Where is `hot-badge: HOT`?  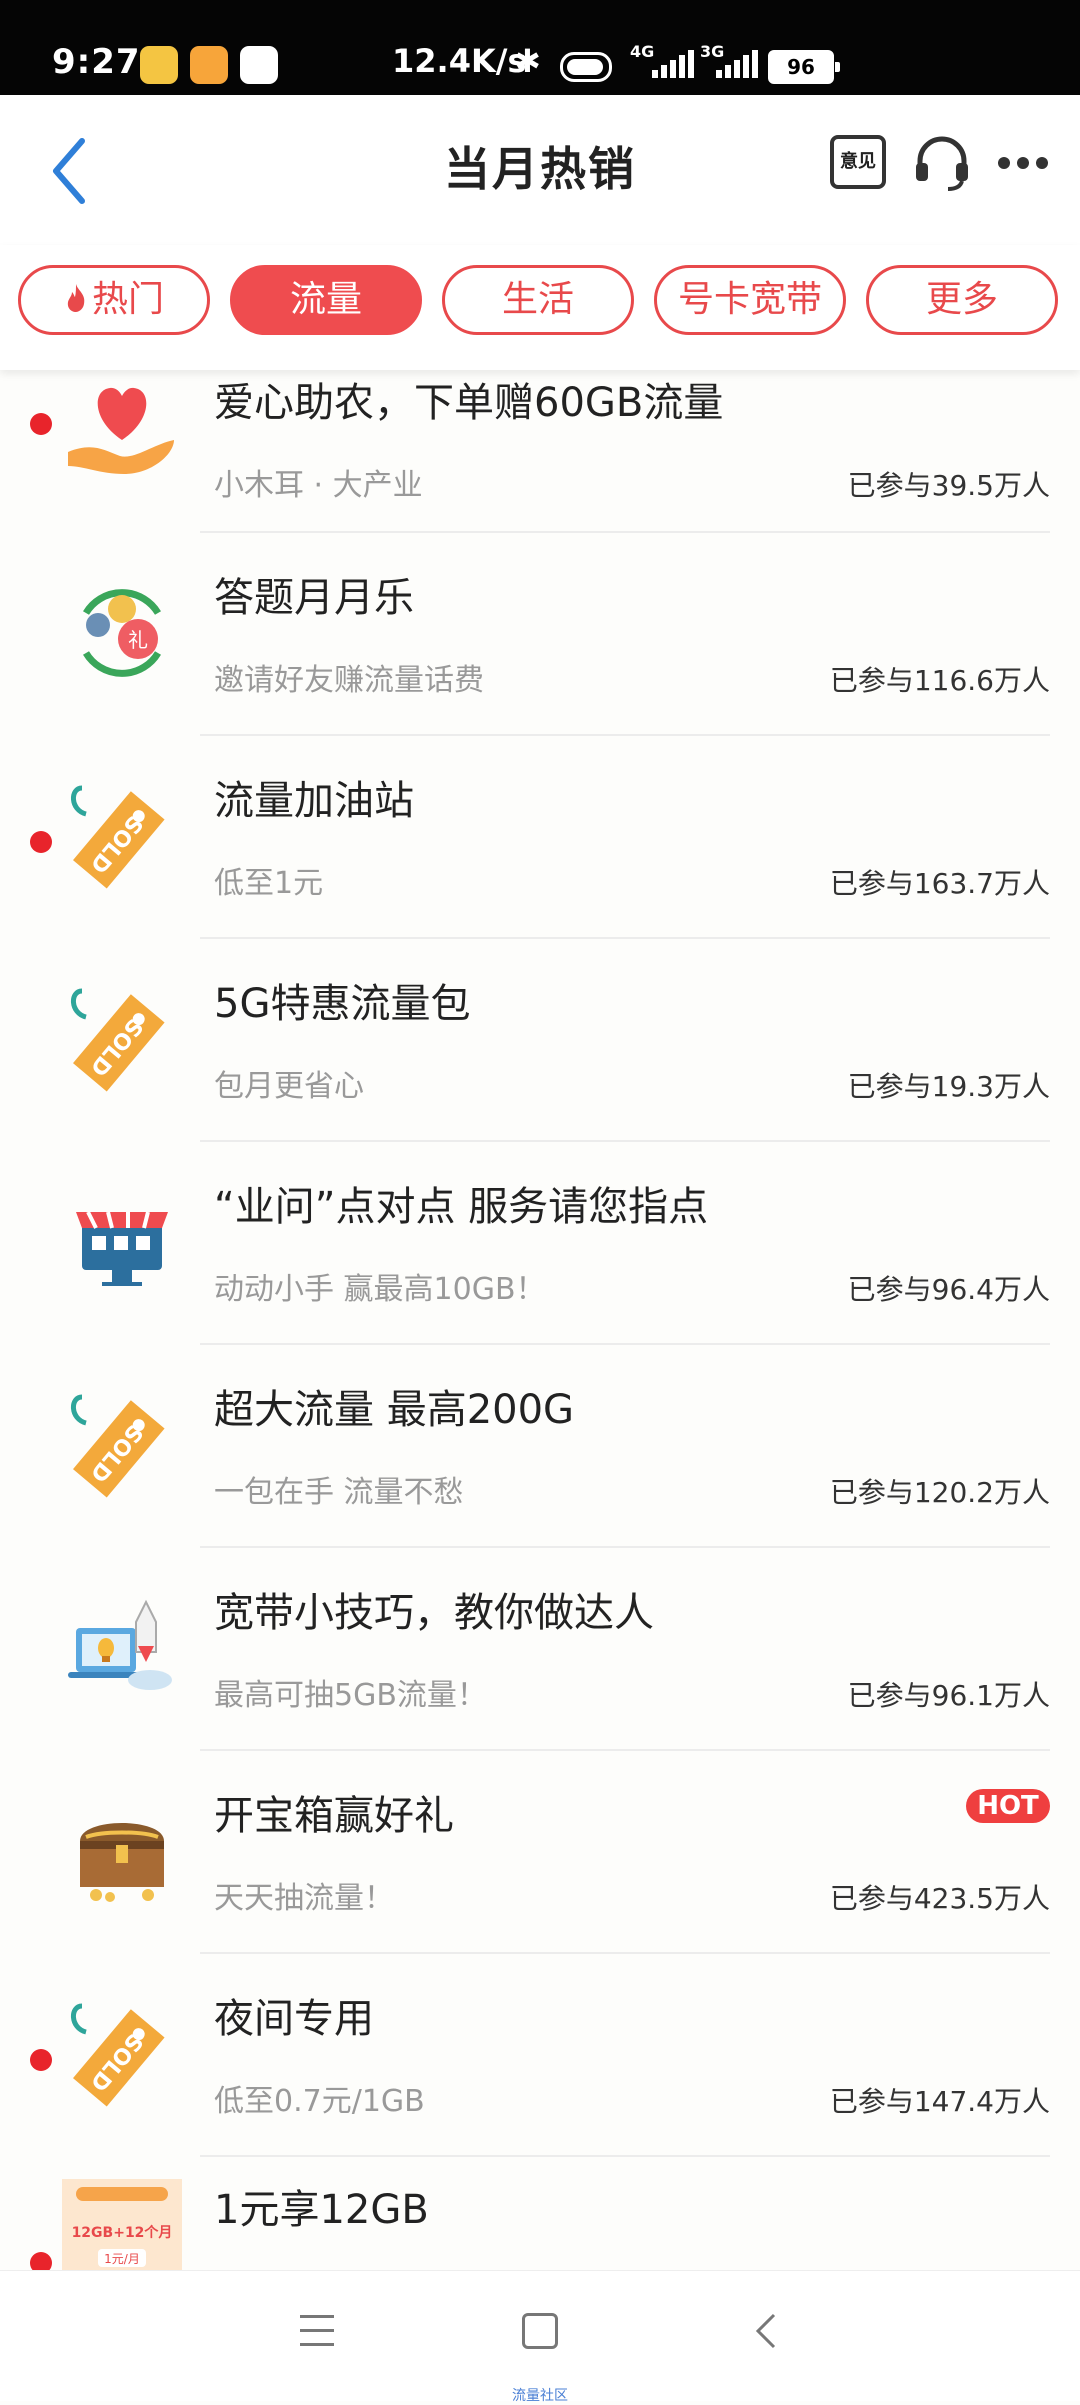 hot-badge: HOT is located at coordinates (1008, 1806).